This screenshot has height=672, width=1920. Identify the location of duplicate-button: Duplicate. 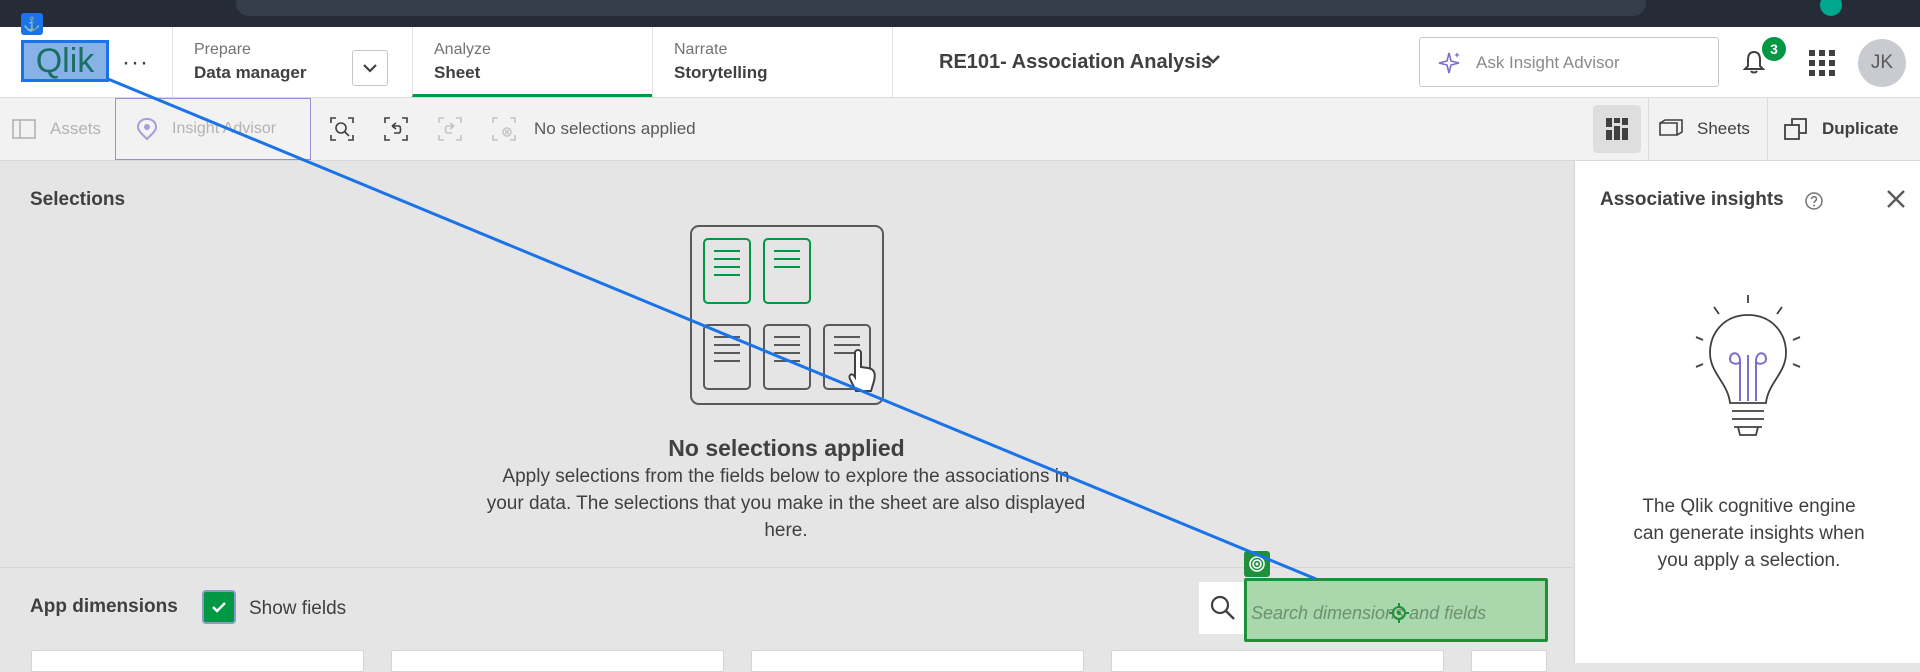
(1843, 129).